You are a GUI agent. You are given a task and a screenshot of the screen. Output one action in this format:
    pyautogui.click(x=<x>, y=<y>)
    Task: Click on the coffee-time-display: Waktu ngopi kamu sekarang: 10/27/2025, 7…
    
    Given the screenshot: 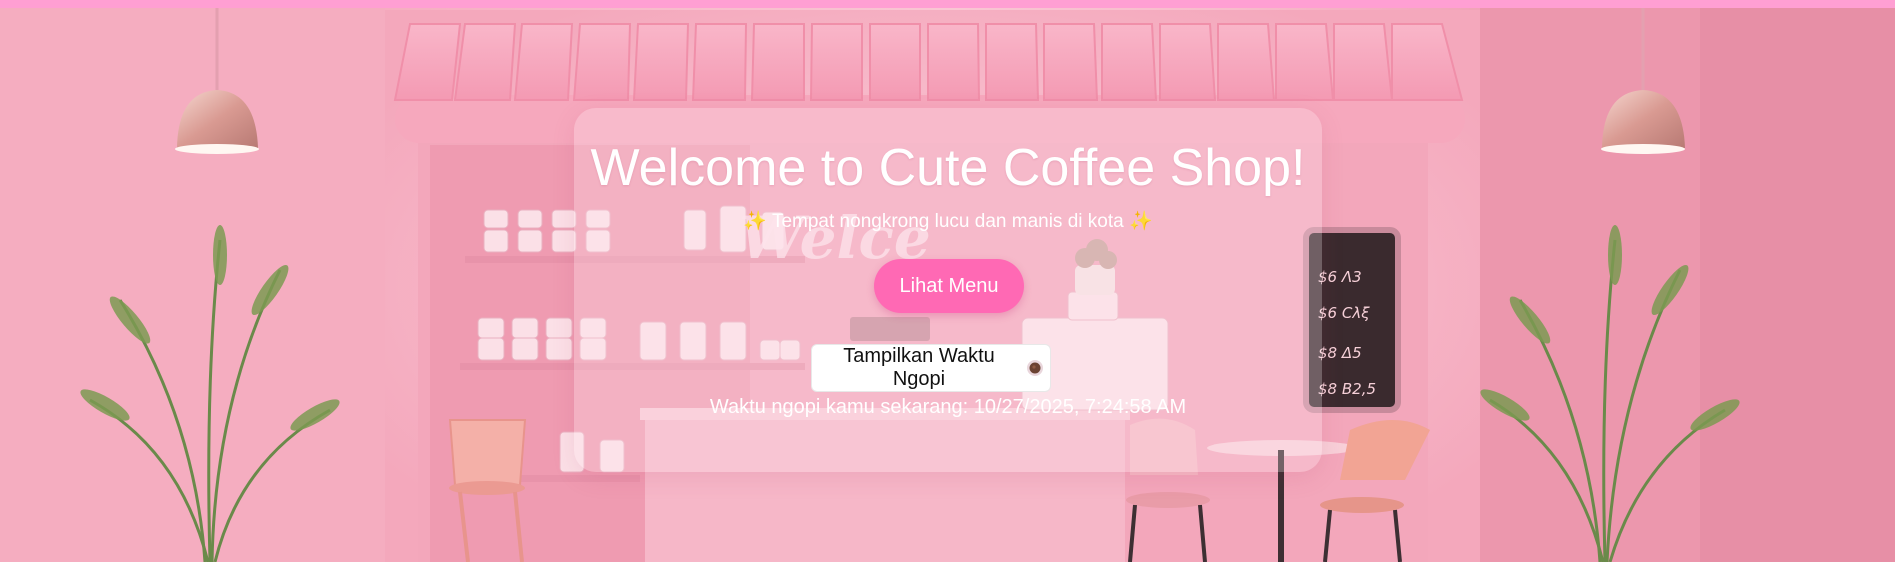 What is the action you would take?
    pyautogui.click(x=948, y=407)
    